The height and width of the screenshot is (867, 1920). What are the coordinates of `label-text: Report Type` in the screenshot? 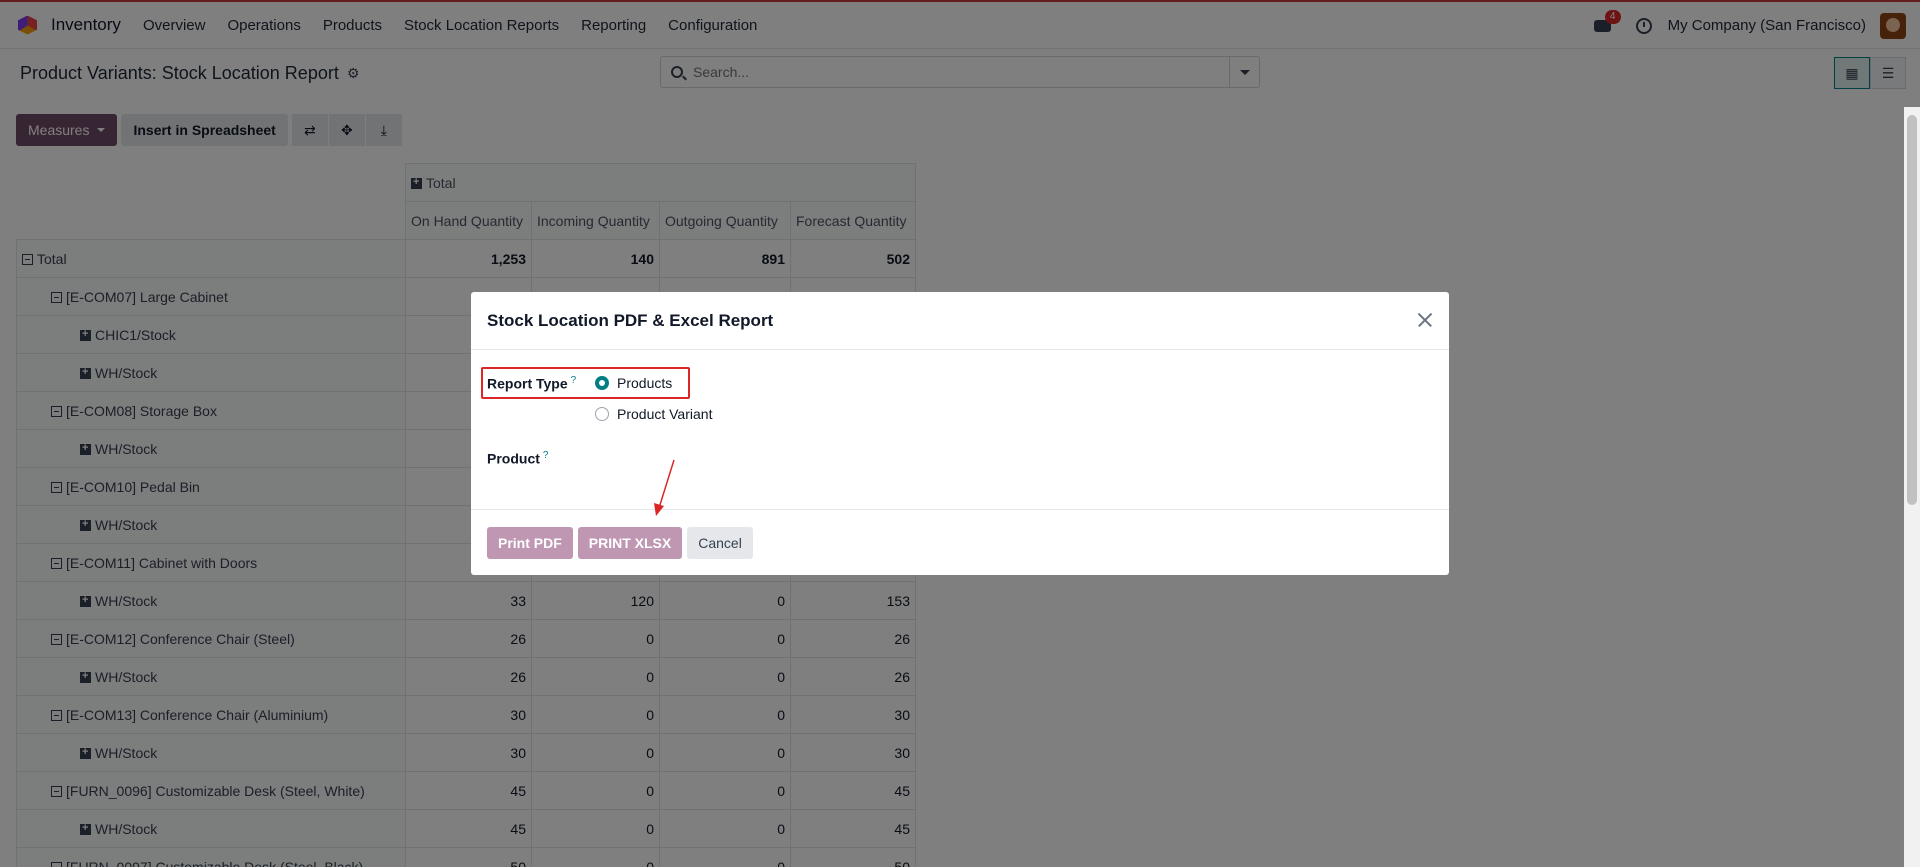 It's located at (527, 383).